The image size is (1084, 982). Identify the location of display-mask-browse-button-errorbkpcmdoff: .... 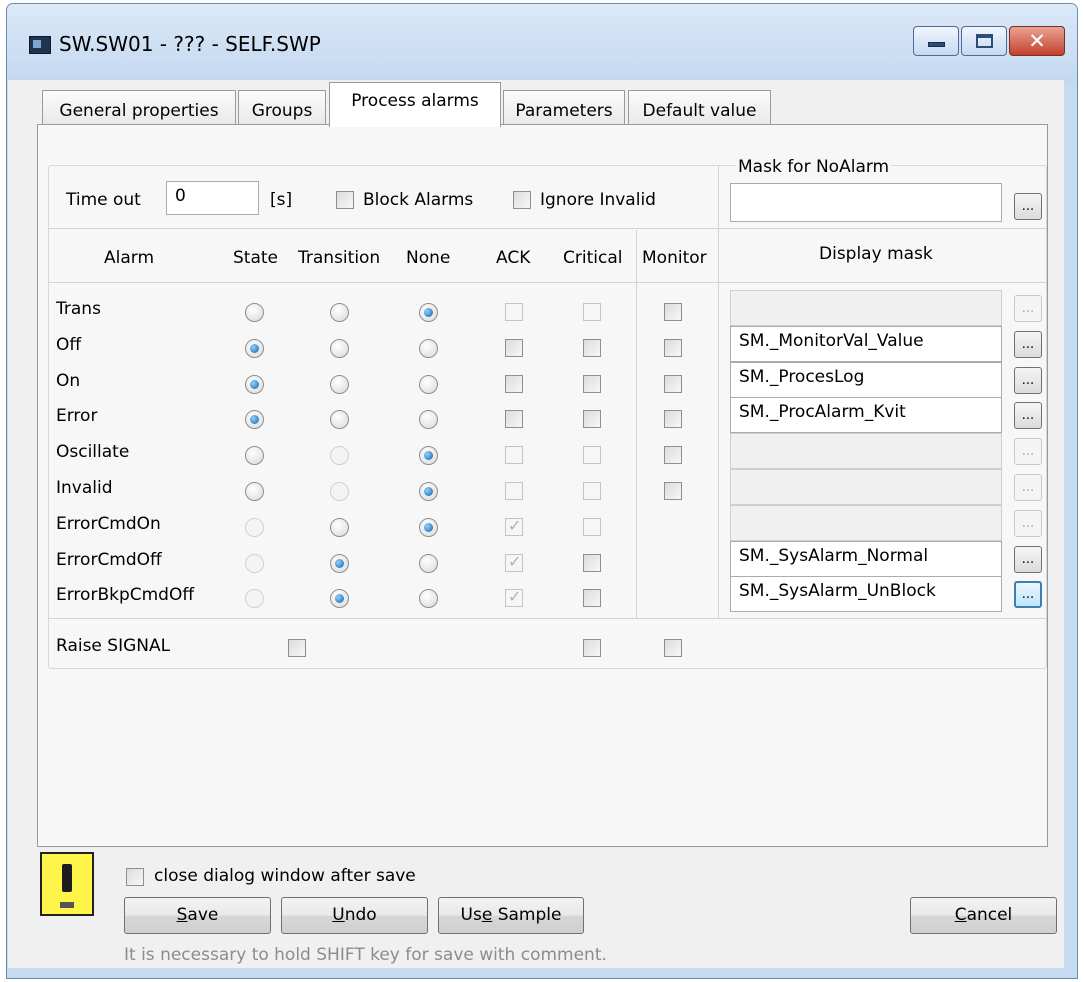
(1028, 594).